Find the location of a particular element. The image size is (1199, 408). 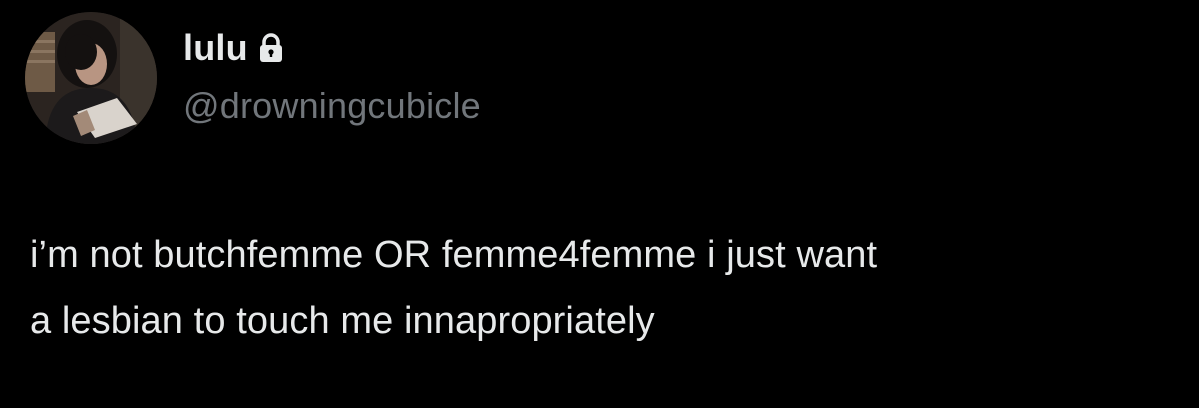

display-name: lulu is located at coordinates (215, 48).